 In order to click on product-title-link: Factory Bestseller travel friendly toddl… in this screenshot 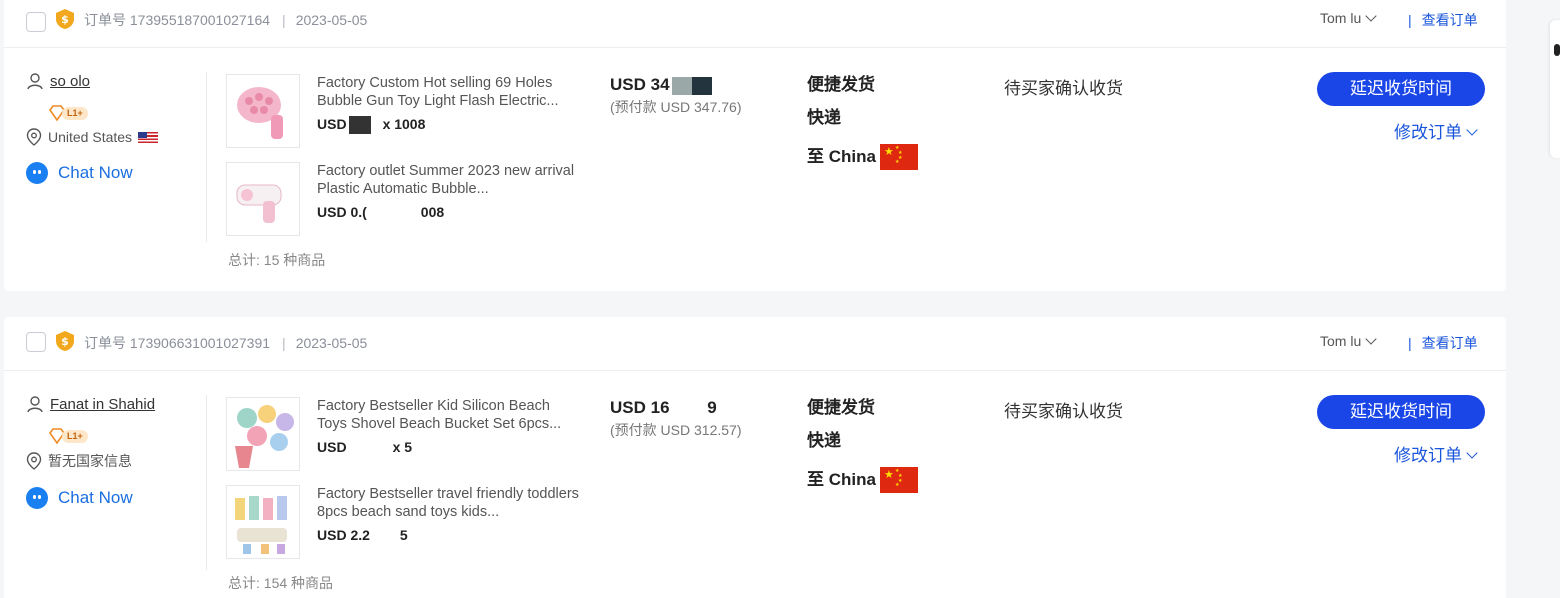, I will do `click(448, 503)`.